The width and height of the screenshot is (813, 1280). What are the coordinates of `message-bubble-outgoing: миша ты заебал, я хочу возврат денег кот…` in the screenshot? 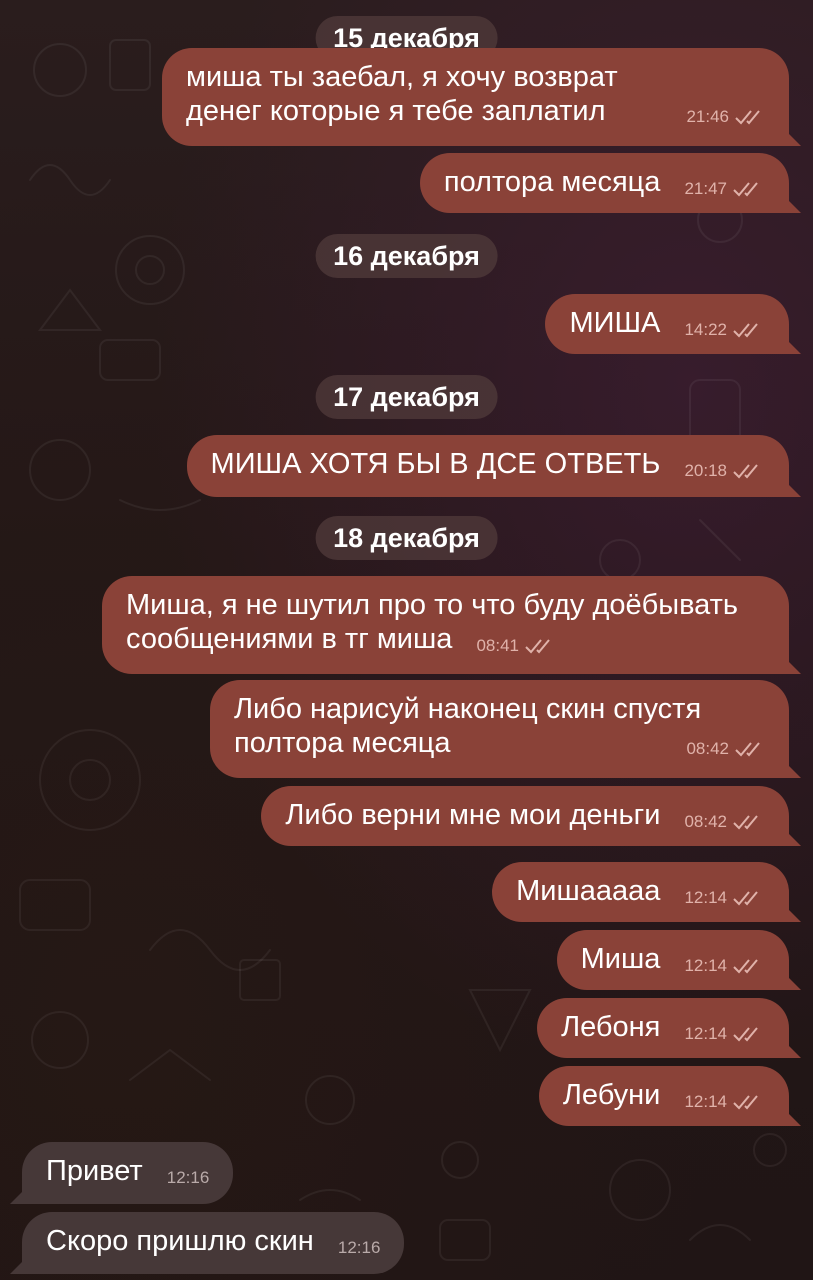 It's located at (475, 97).